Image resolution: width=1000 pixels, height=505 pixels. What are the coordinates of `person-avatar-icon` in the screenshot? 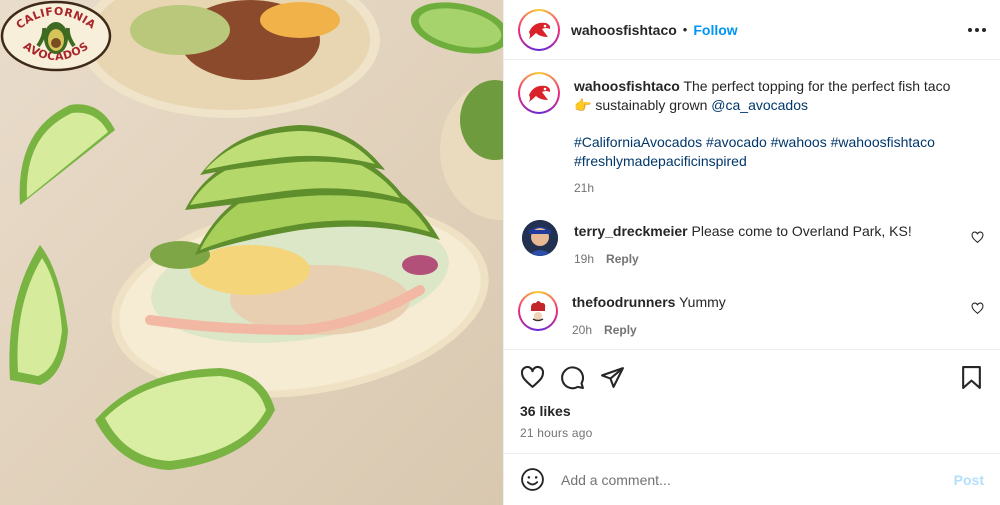 It's located at (540, 238).